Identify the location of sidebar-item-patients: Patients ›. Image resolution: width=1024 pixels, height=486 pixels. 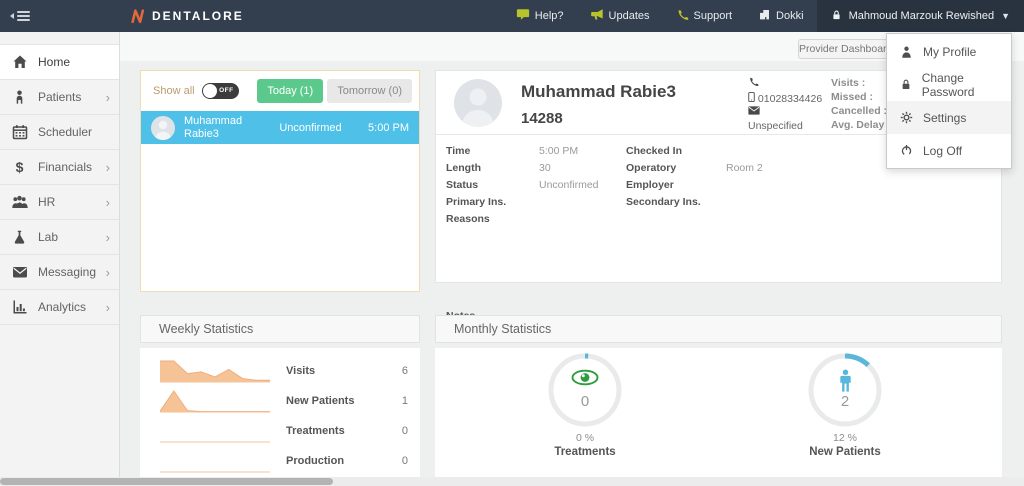
(59, 97).